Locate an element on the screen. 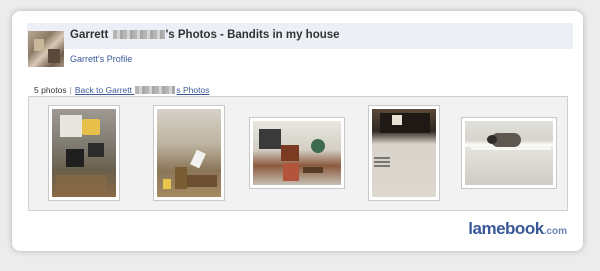 This screenshot has height=271, width=600. lamebook-logo: lamebook.com is located at coordinates (517, 229).